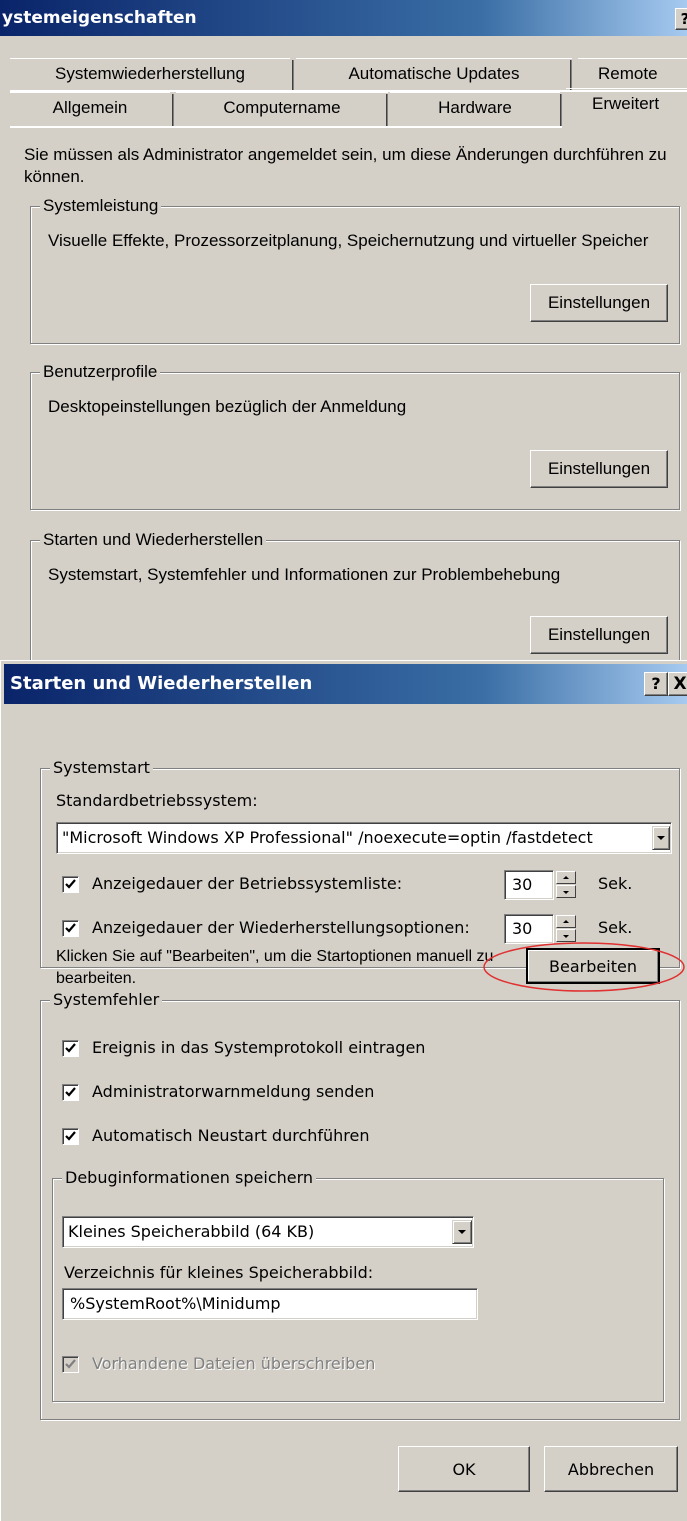 This screenshot has height=1521, width=687. I want to click on group-title-systemleistung: Systemleistung, so click(101, 206).